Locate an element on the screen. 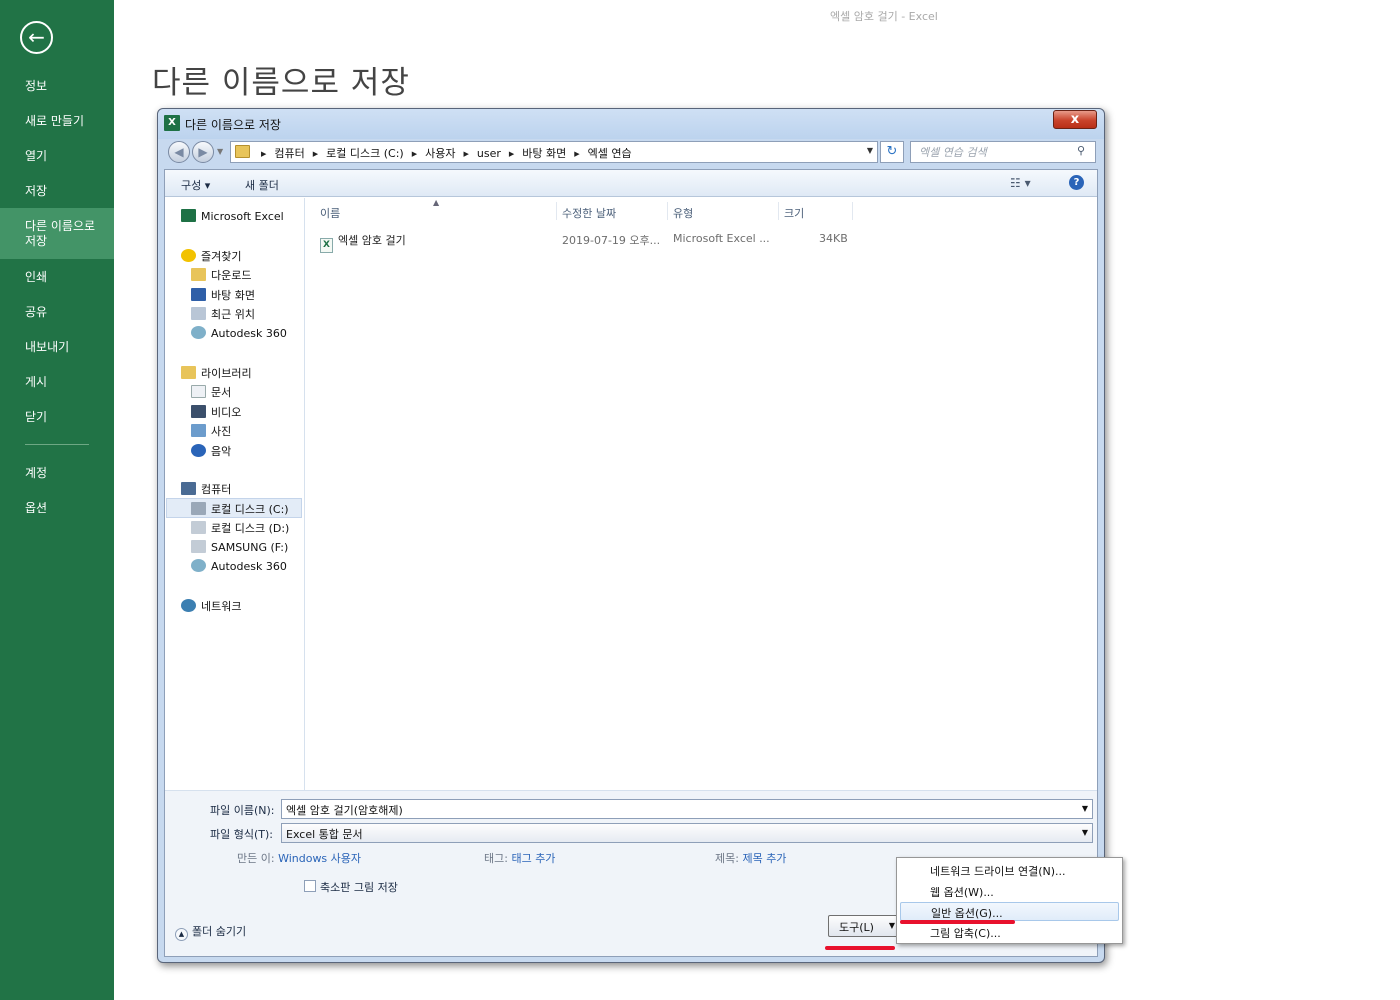  forward-icon: ▶ is located at coordinates (203, 152).